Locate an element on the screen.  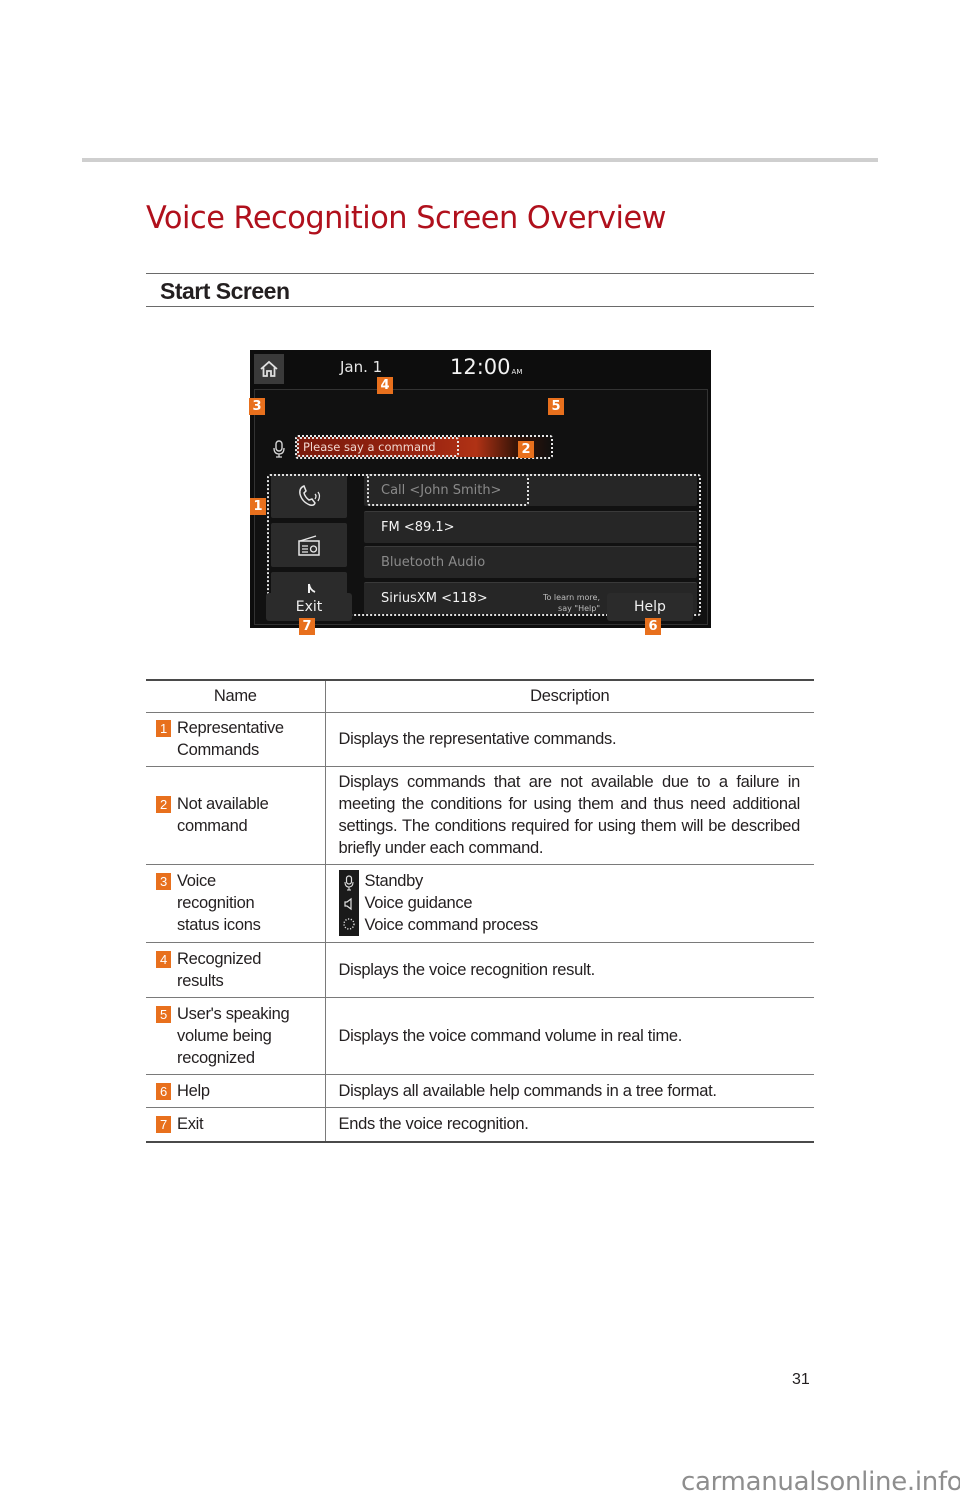
table-row: 7 Exit Ends the voice recognition. is located at coordinates (480, 1125).